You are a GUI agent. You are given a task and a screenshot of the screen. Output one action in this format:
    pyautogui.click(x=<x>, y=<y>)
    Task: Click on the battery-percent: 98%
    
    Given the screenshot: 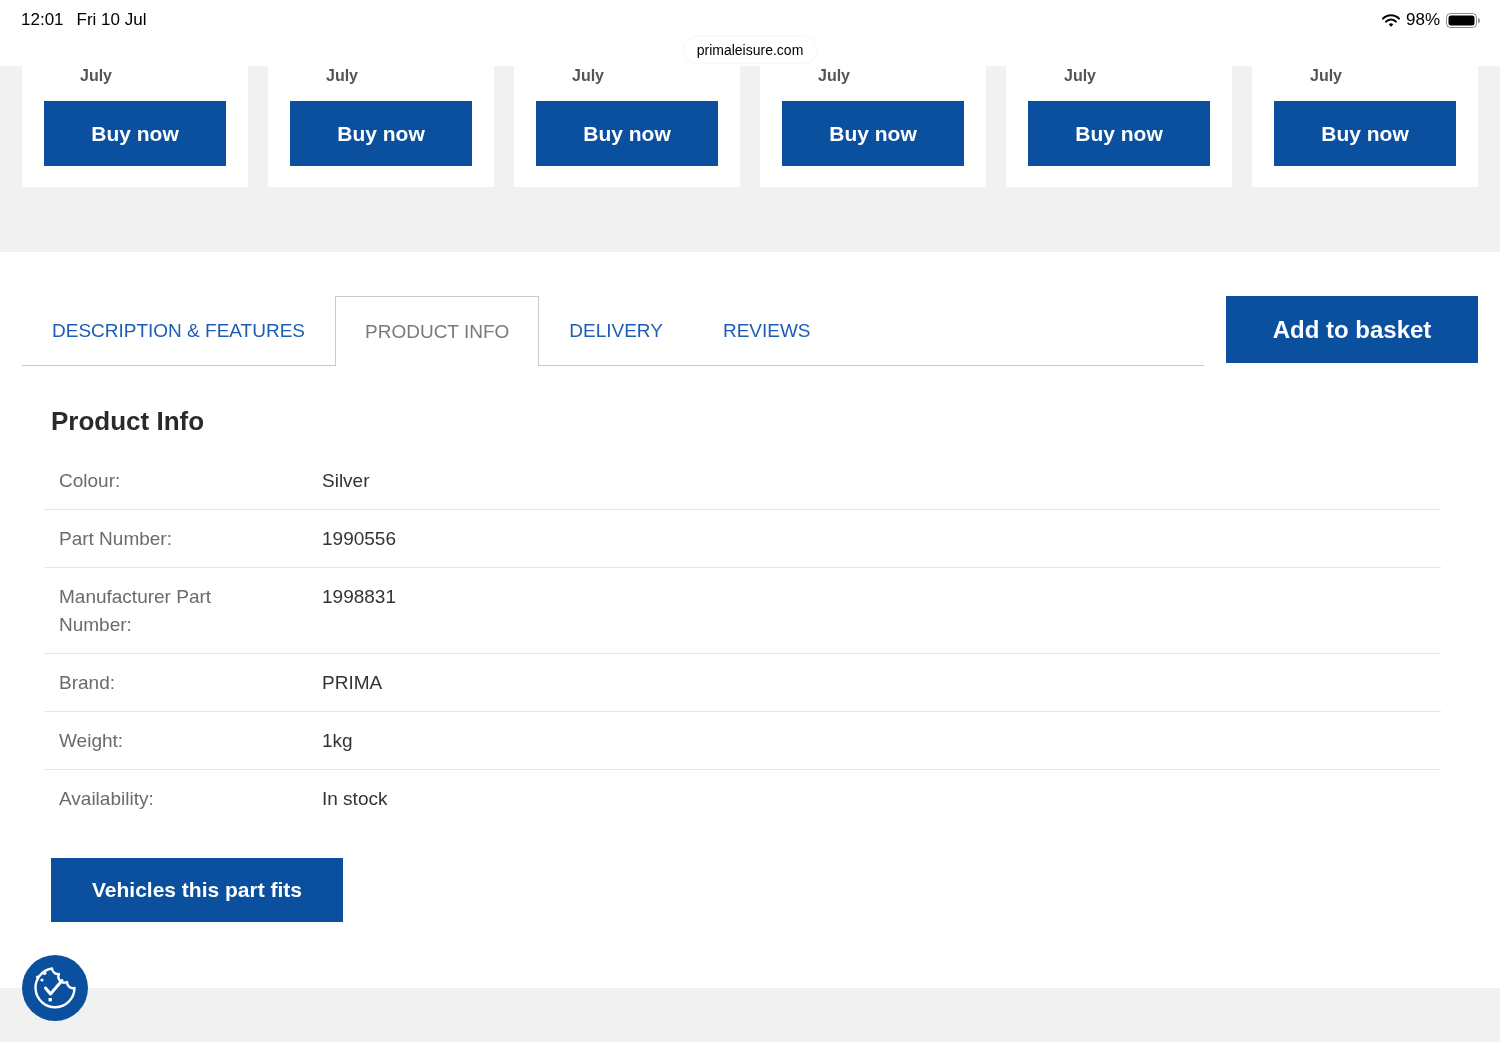 What is the action you would take?
    pyautogui.click(x=1422, y=20)
    